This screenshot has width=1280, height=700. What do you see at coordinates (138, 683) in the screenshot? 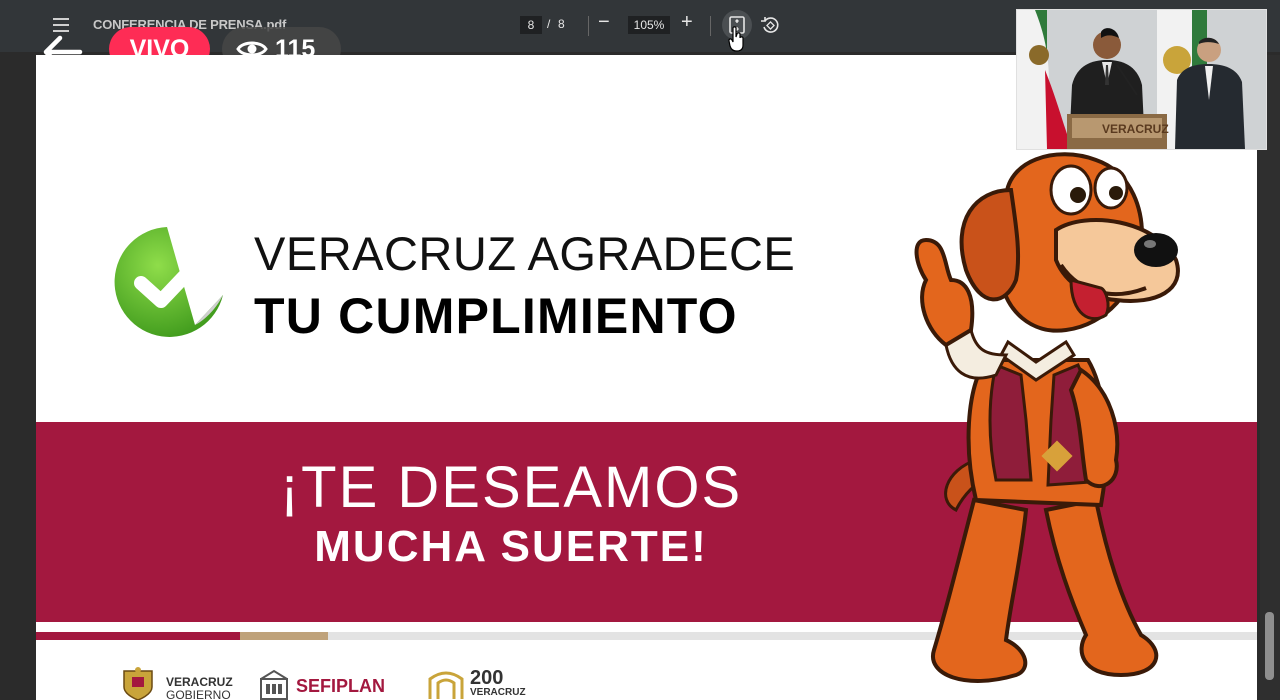
I see `coat-of-arms-icon` at bounding box center [138, 683].